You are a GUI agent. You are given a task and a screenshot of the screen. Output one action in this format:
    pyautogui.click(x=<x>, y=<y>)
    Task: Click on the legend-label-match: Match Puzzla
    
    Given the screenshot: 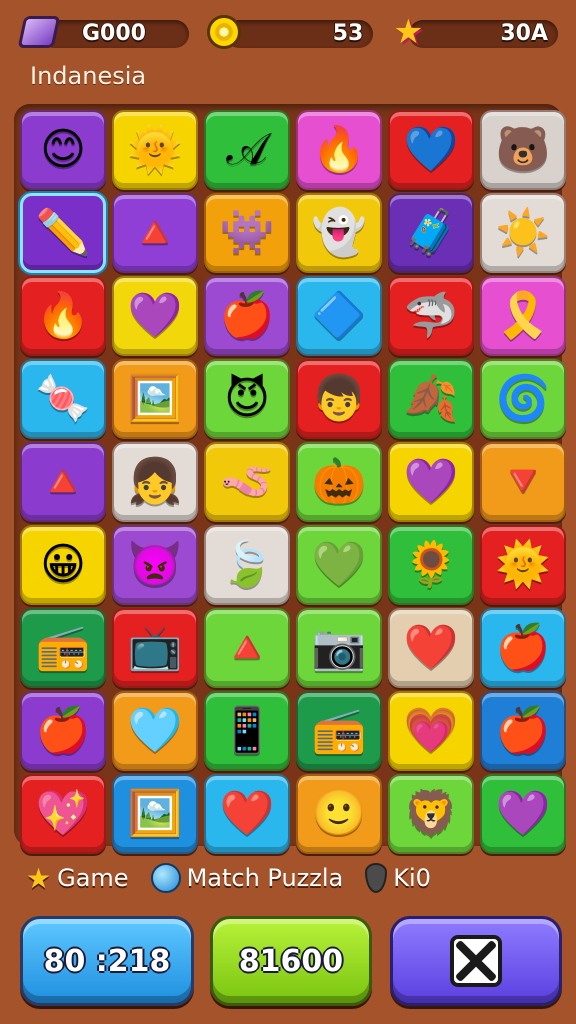 What is the action you would take?
    pyautogui.click(x=265, y=878)
    